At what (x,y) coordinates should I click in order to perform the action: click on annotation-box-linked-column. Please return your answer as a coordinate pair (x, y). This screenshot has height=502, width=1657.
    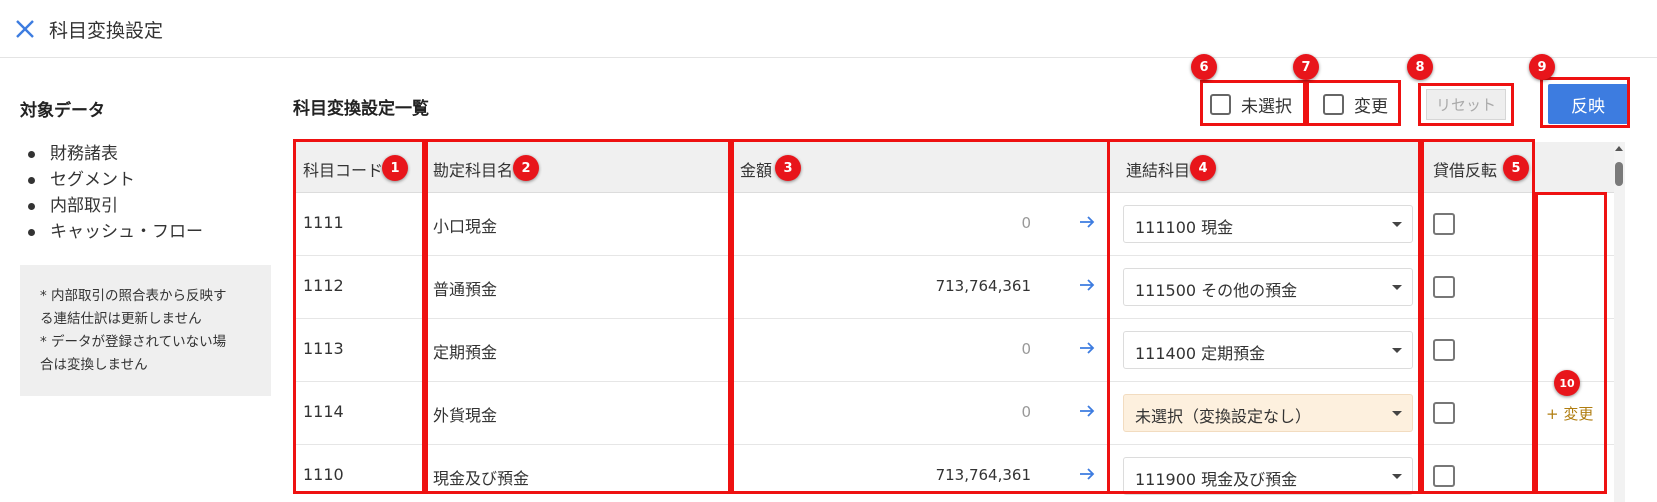
    Looking at the image, I should click on (1264, 316).